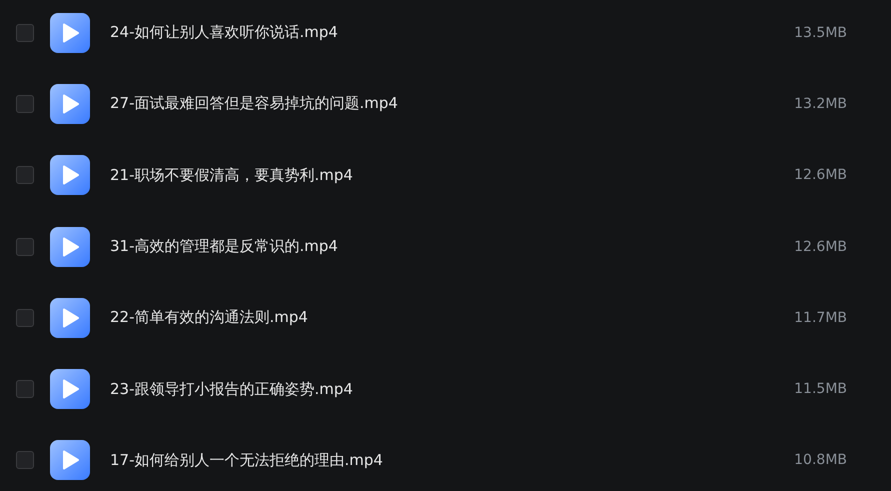 This screenshot has height=491, width=891. Describe the element at coordinates (820, 104) in the screenshot. I see `file-size: 13.2MB` at that location.